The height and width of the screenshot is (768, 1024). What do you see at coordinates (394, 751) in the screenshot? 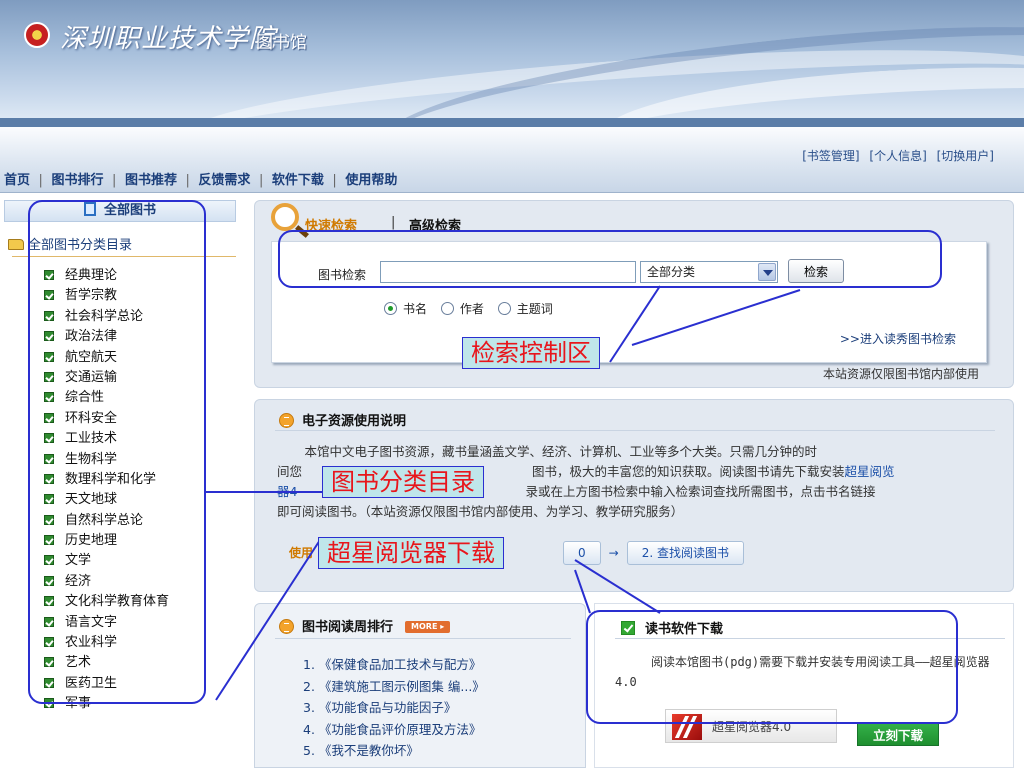
I see `ranking-item: 5. 《我不是教你坏》` at bounding box center [394, 751].